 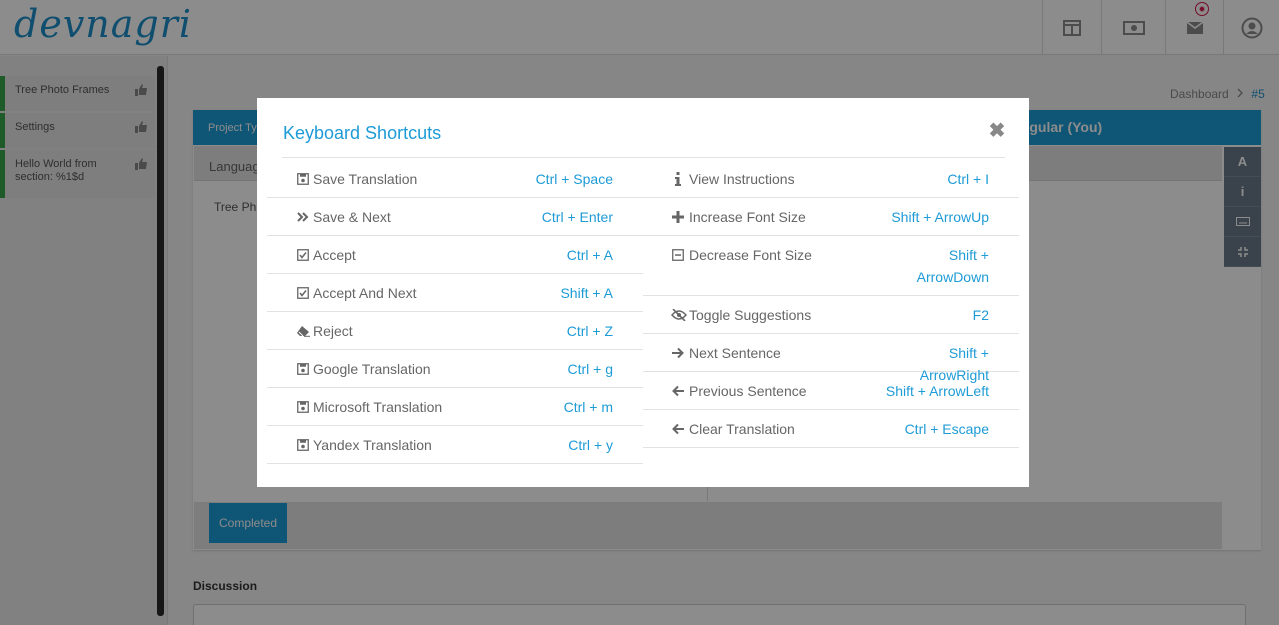 I want to click on shortcut-key: Ctrl + Escape, so click(x=946, y=429).